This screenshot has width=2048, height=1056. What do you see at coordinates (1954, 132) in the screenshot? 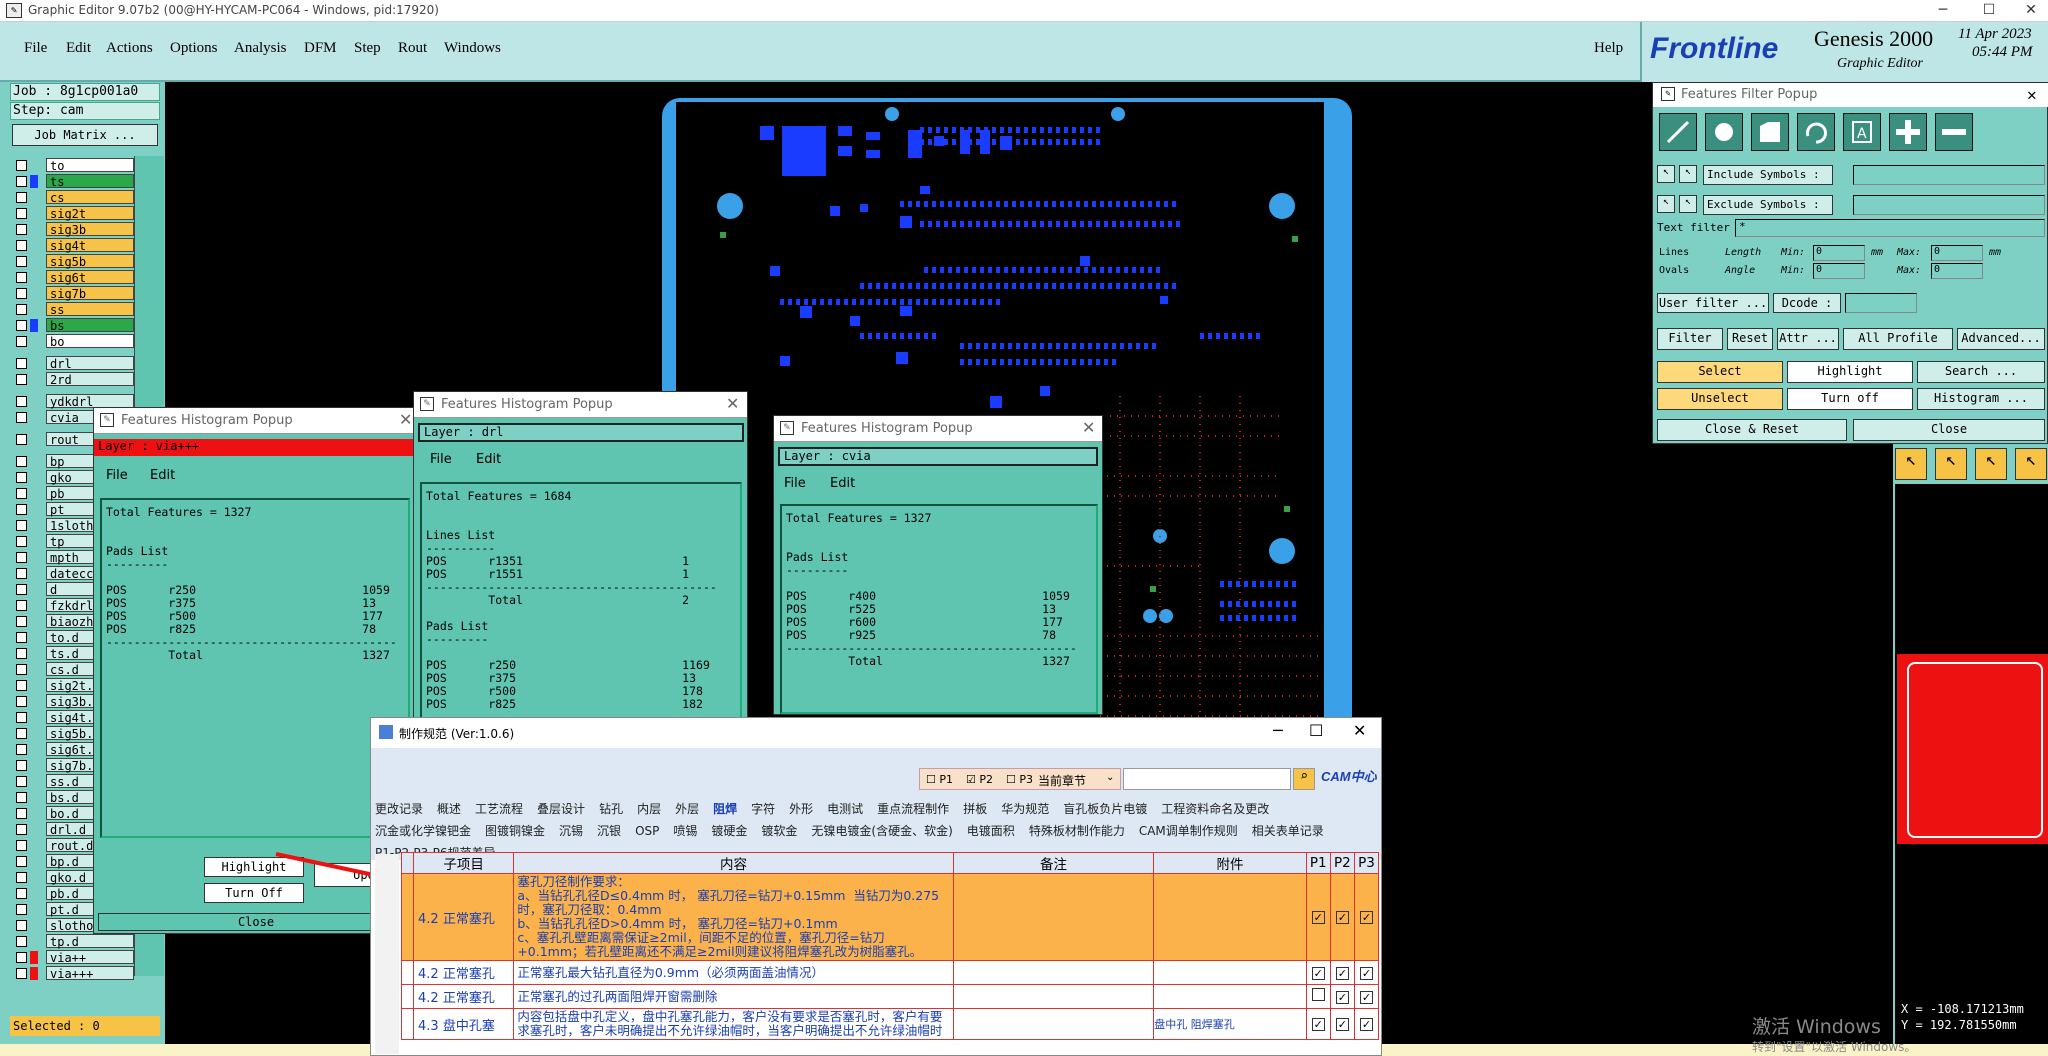
I see `negative-polarity-icon` at bounding box center [1954, 132].